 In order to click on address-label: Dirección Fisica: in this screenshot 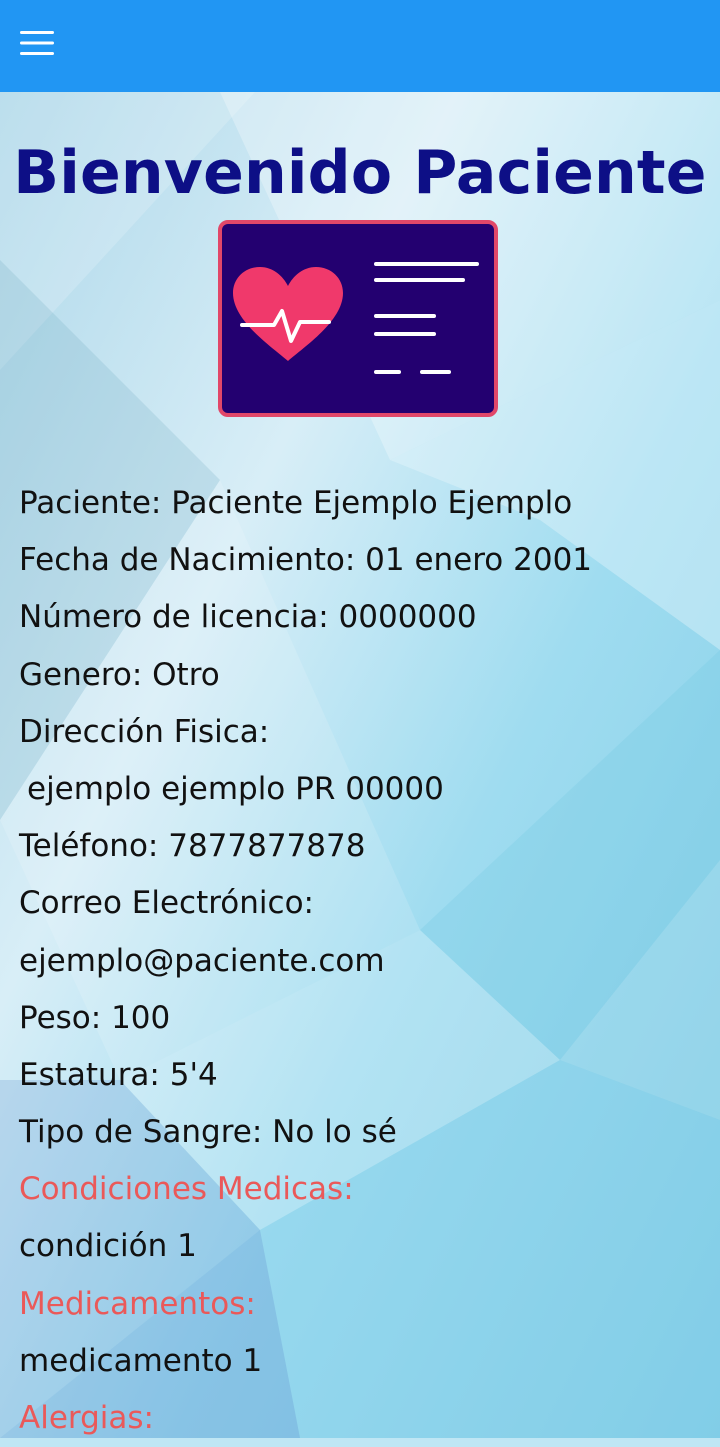, I will do `click(144, 731)`.